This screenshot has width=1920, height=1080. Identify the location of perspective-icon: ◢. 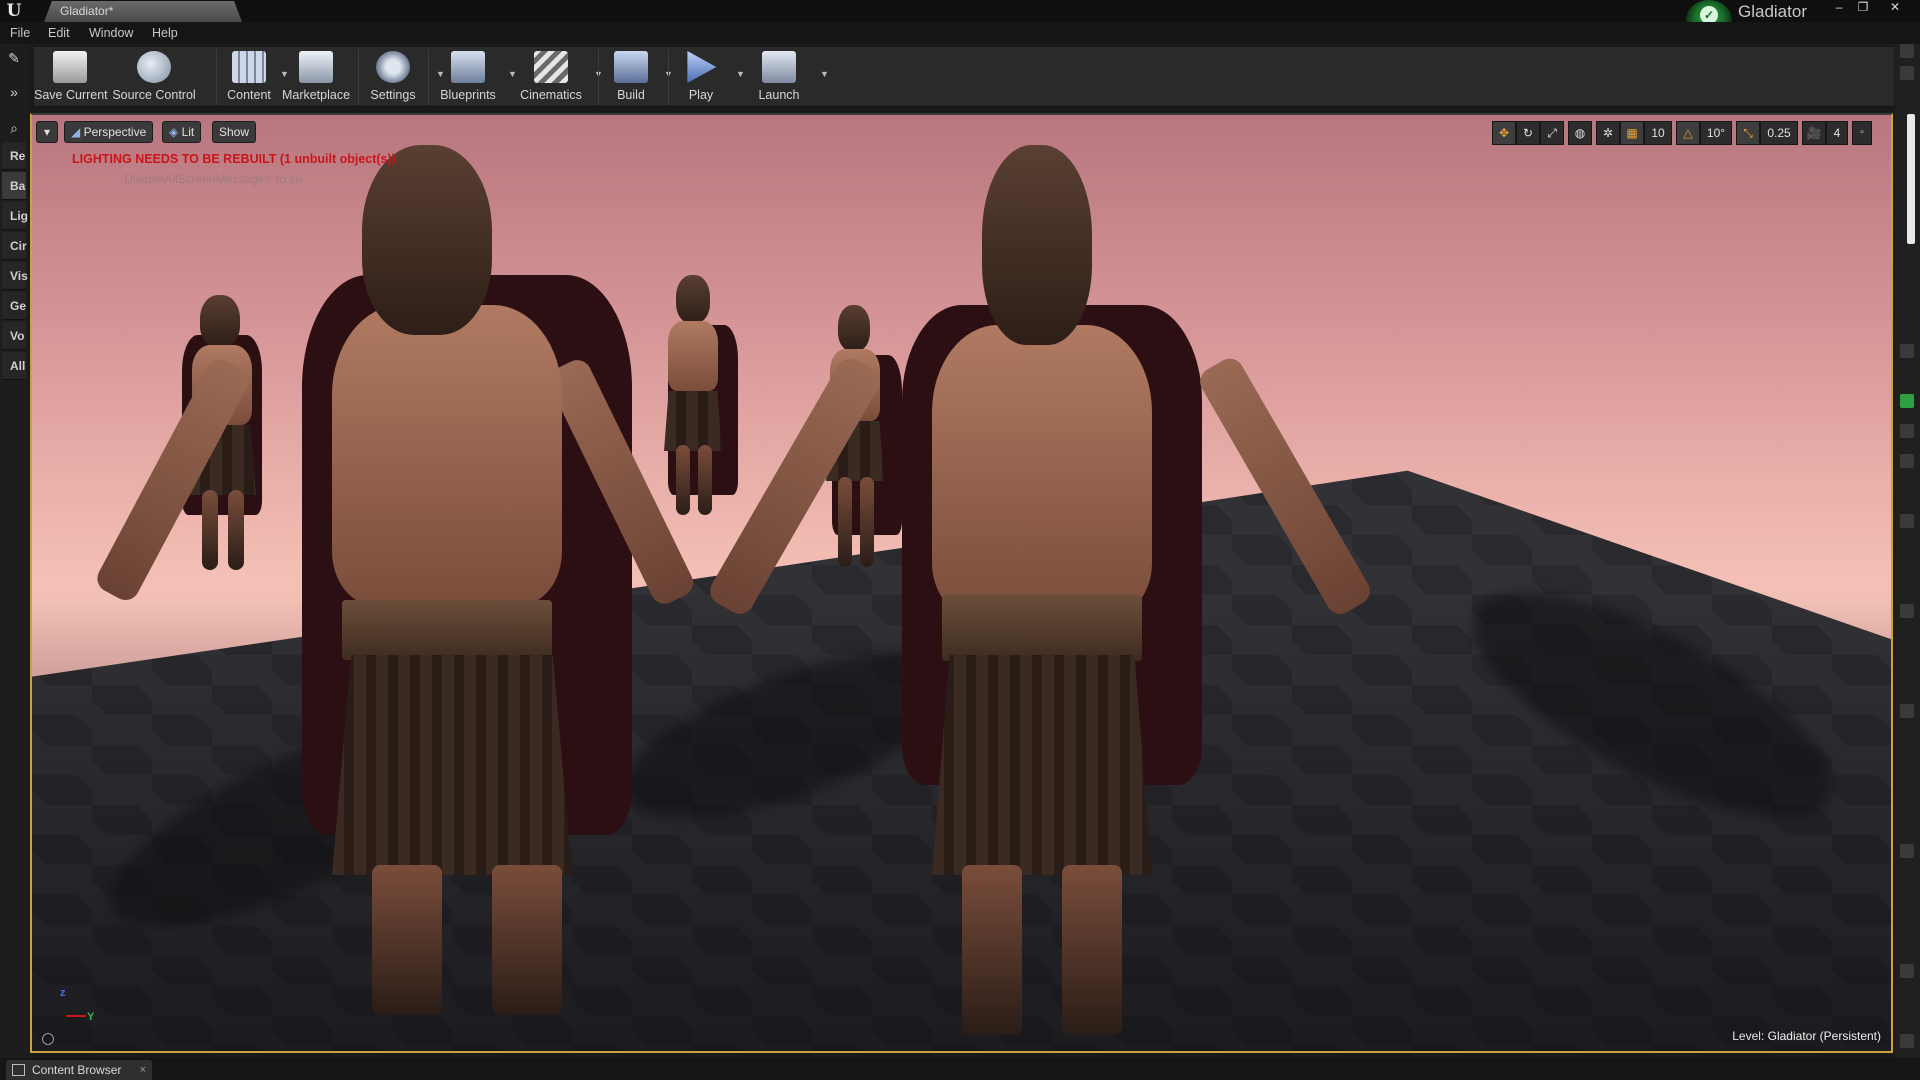
(76, 132).